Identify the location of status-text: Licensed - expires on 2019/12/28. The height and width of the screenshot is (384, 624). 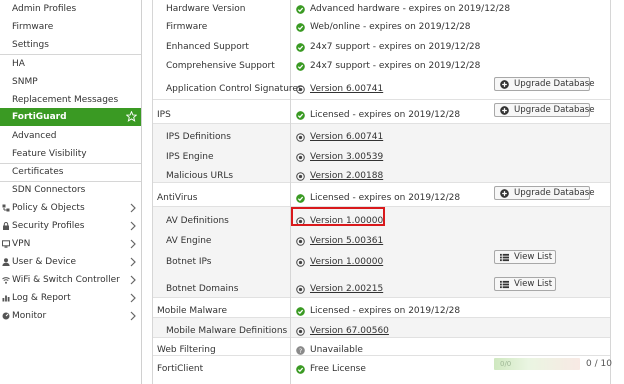
(385, 115).